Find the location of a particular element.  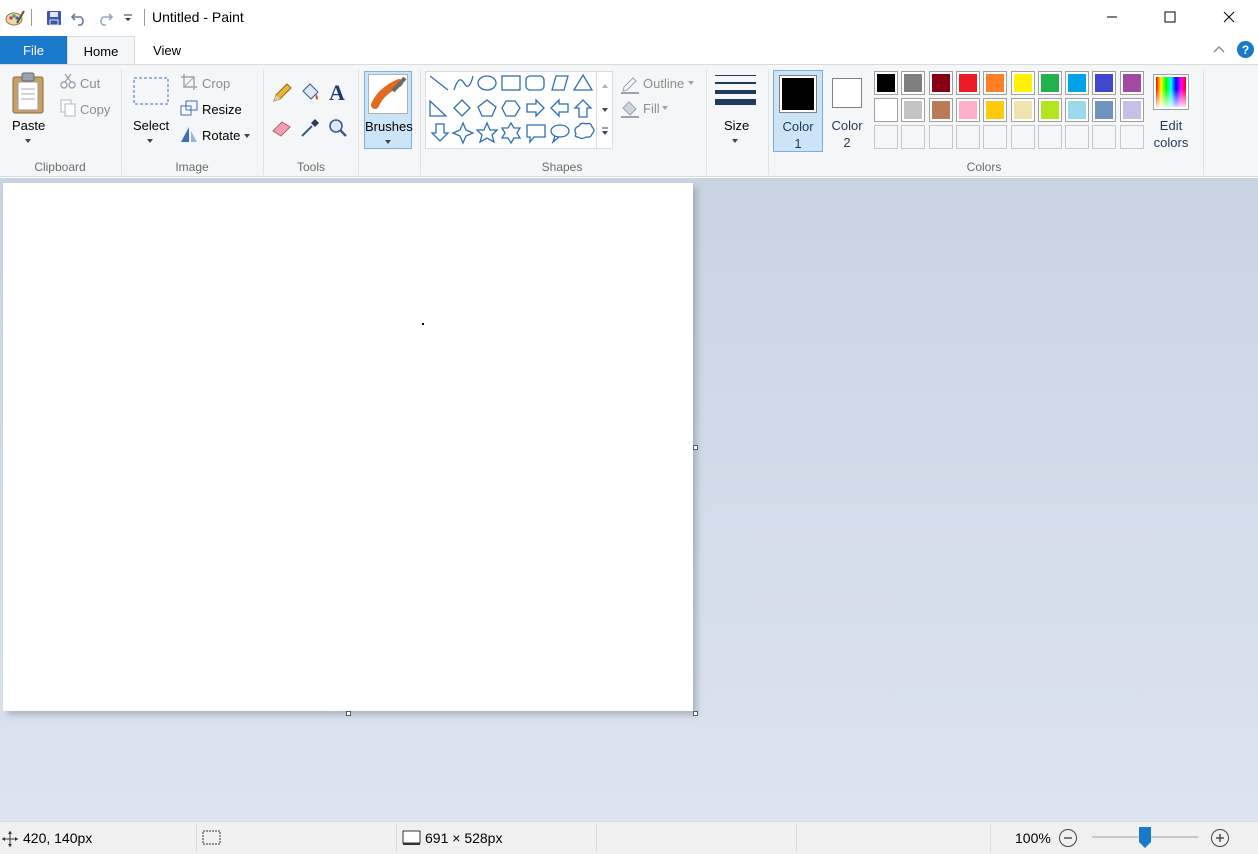

copy-button: Copy is located at coordinates (95, 109).